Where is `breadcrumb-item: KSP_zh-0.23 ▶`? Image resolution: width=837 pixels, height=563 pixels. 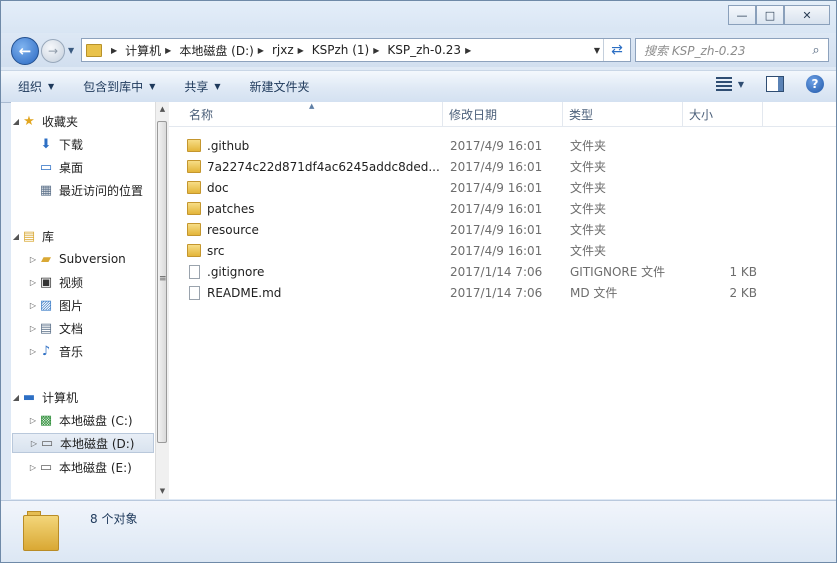 breadcrumb-item: KSP_zh-0.23 ▶ is located at coordinates (433, 50).